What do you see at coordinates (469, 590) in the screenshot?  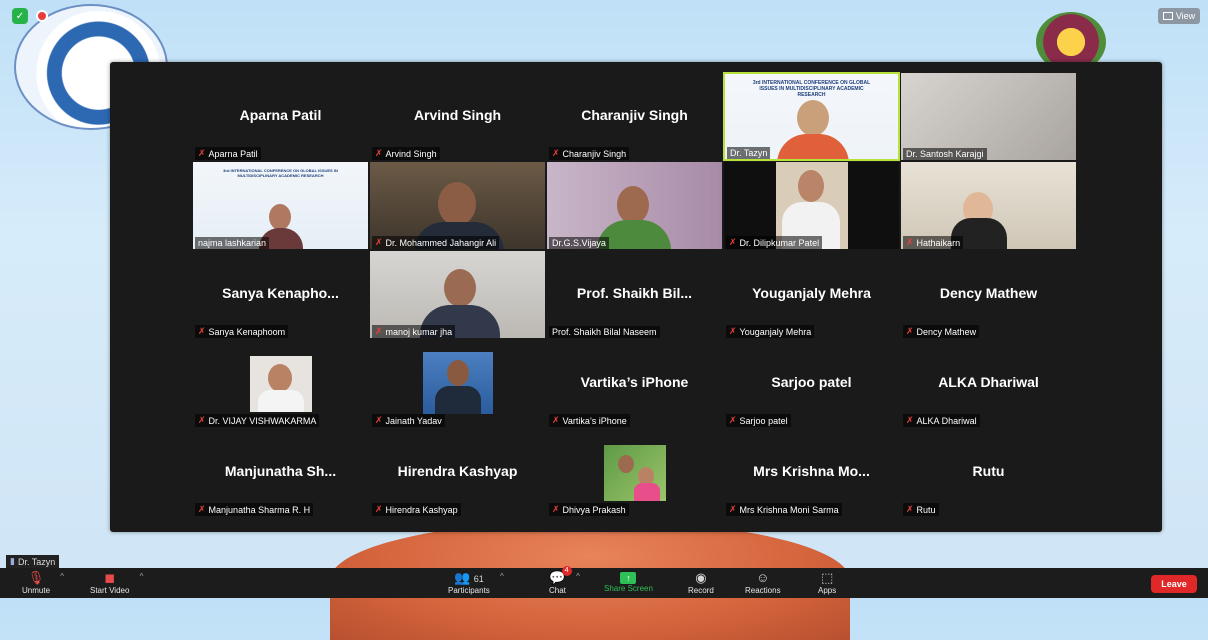 I see `participants-label: Participants` at bounding box center [469, 590].